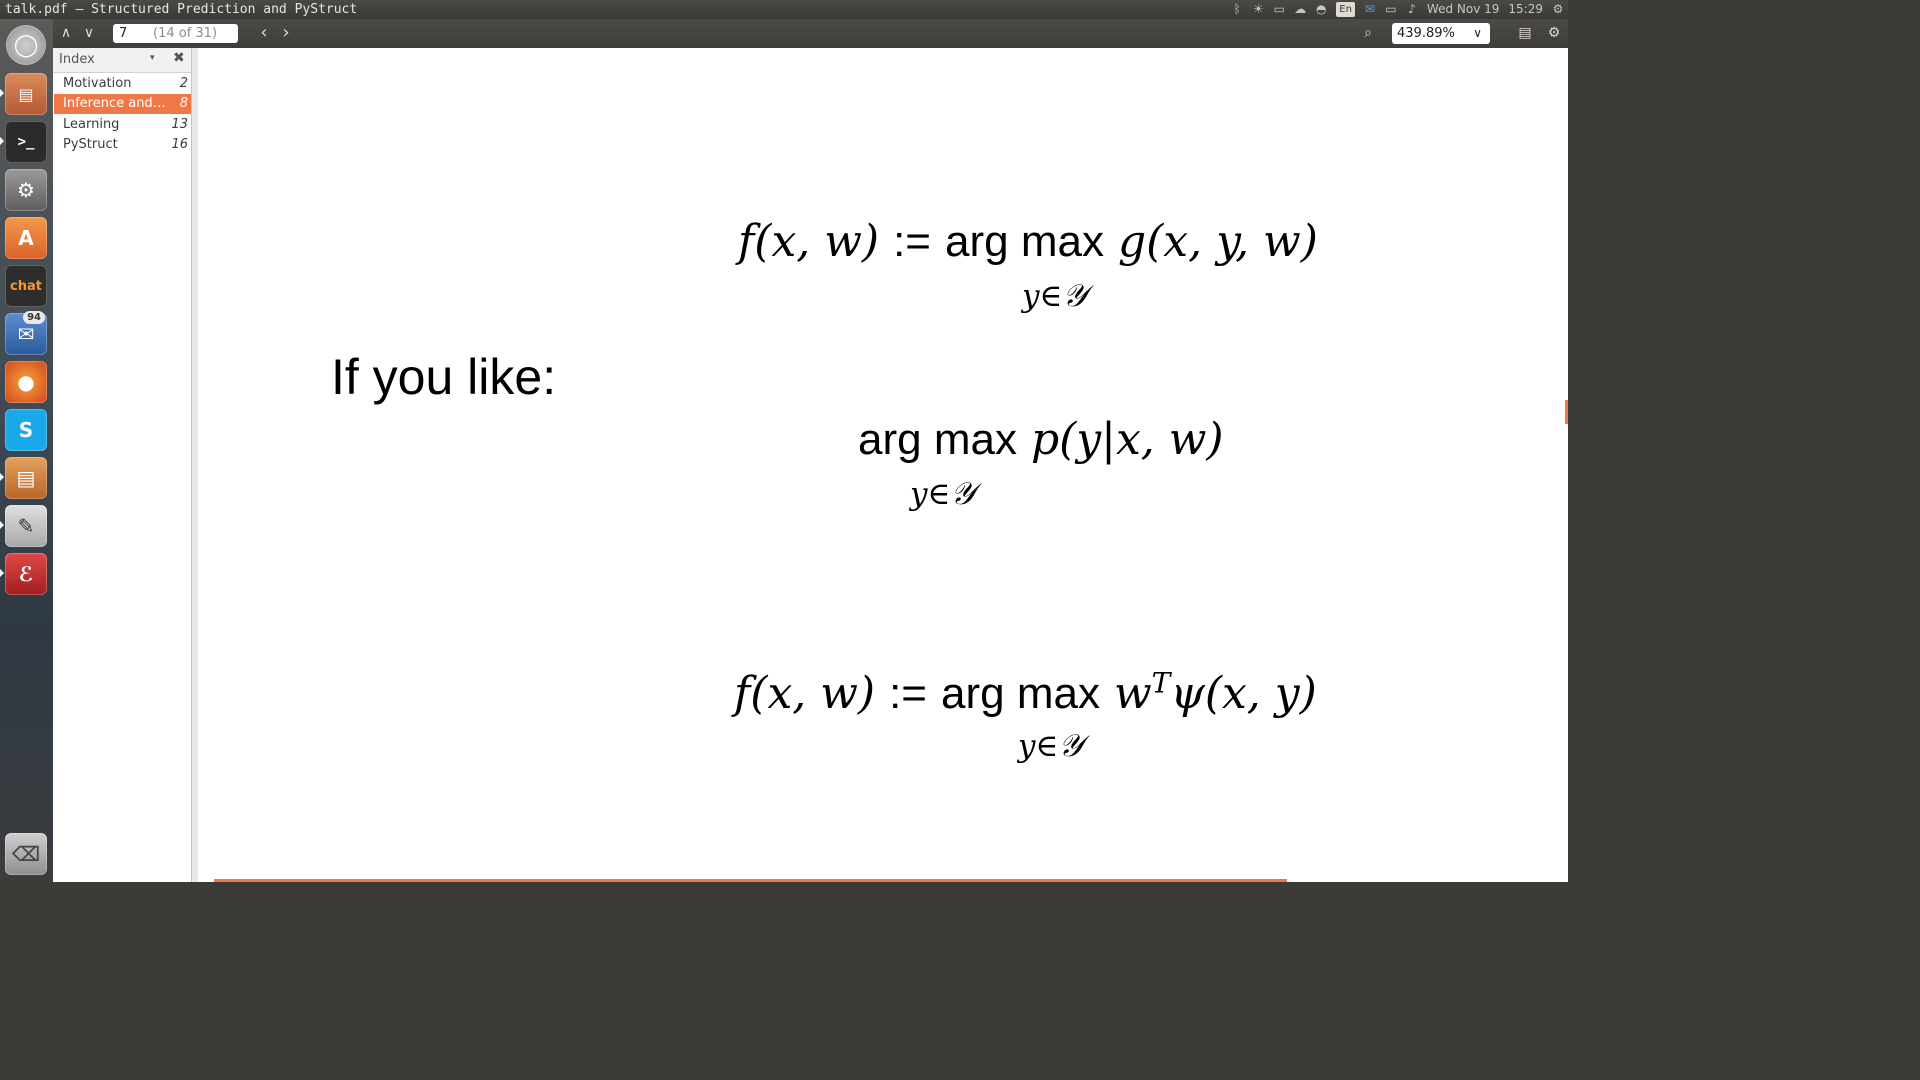  What do you see at coordinates (1525, 9) in the screenshot?
I see `time-label: 15:29` at bounding box center [1525, 9].